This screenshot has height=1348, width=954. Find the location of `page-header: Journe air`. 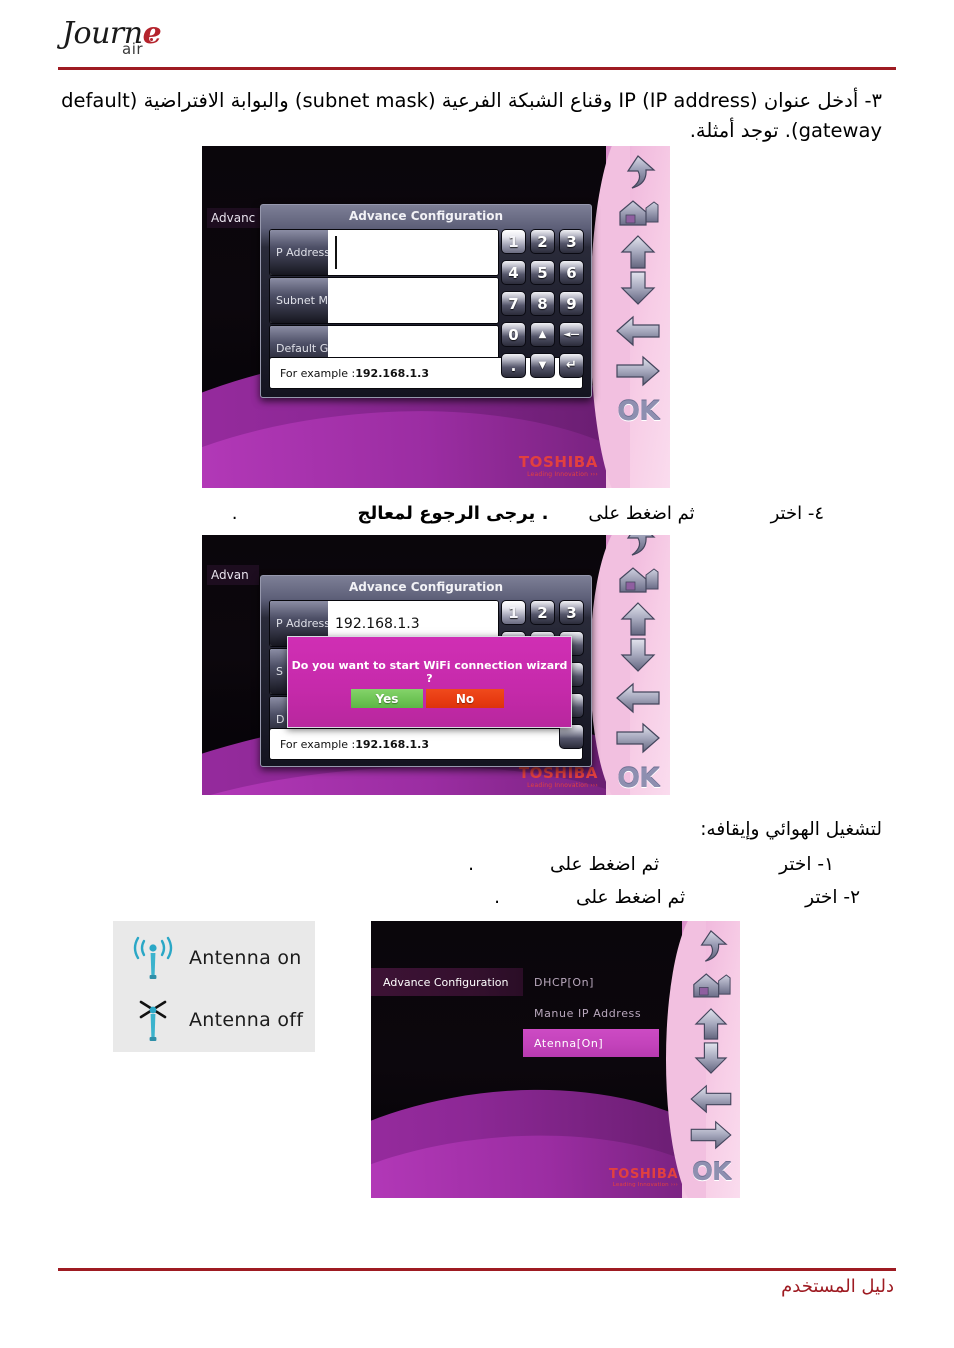

page-header: Journe air is located at coordinates (477, 36).